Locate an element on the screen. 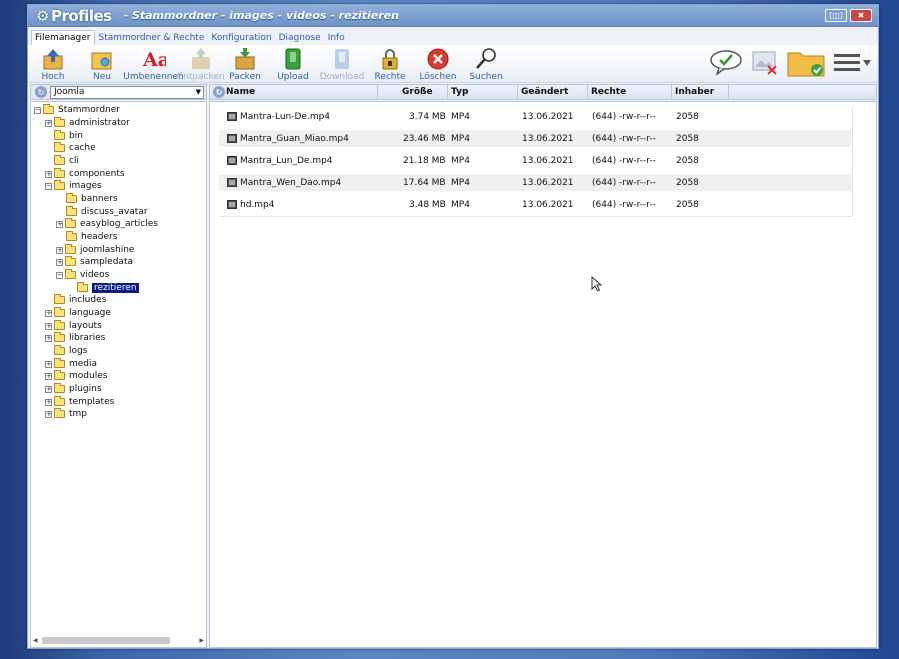  tree-node-language: + language is located at coordinates (78, 313).